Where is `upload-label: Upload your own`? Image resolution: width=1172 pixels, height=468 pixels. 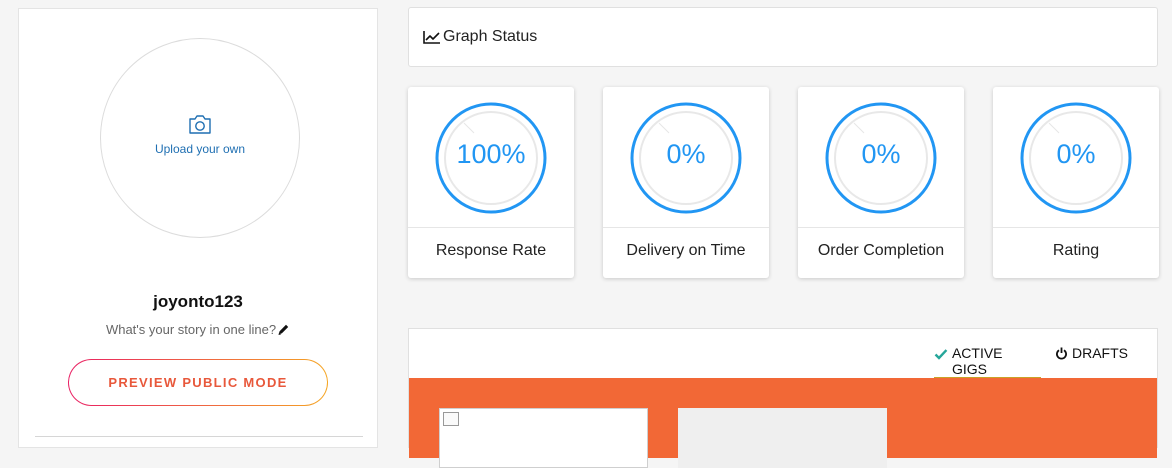 upload-label: Upload your own is located at coordinates (200, 149).